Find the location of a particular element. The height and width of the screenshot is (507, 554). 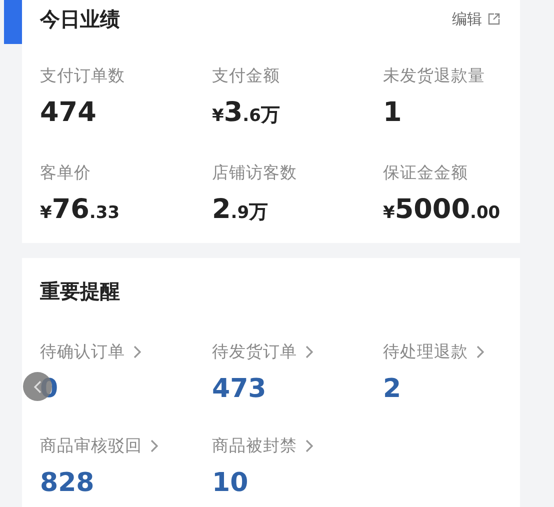

reminder-count: 828 is located at coordinates (67, 483).